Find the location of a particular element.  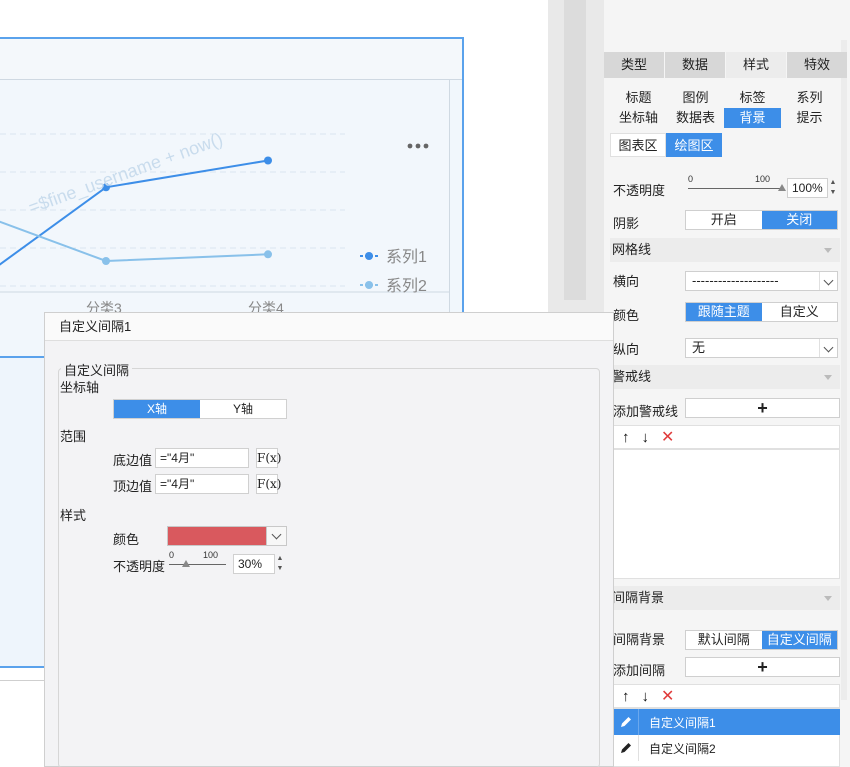

y-axis-option: Y轴 is located at coordinates (243, 409).